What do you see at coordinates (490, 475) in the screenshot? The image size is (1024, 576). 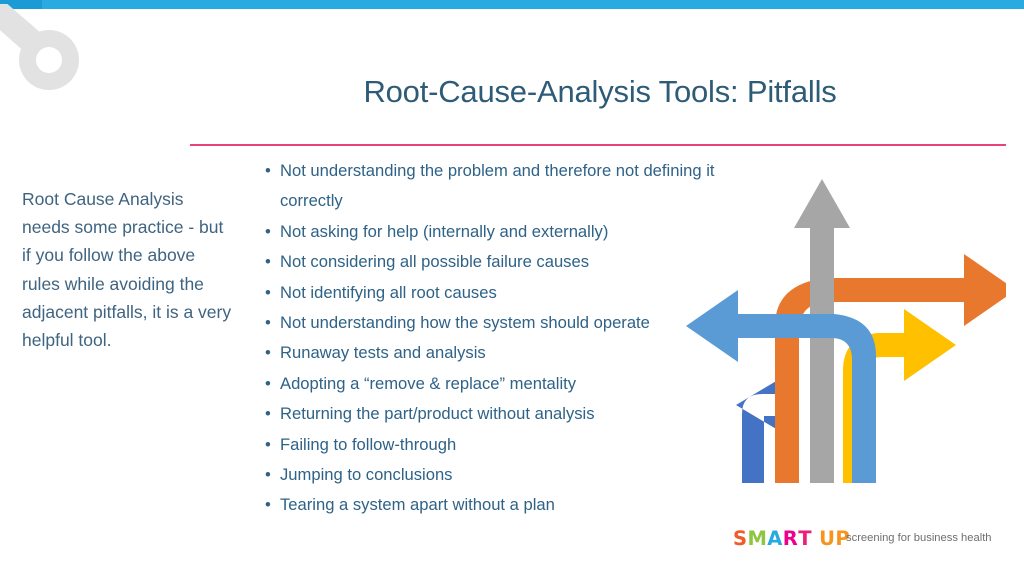 I see `list-item: • Jumping to conclusions` at bounding box center [490, 475].